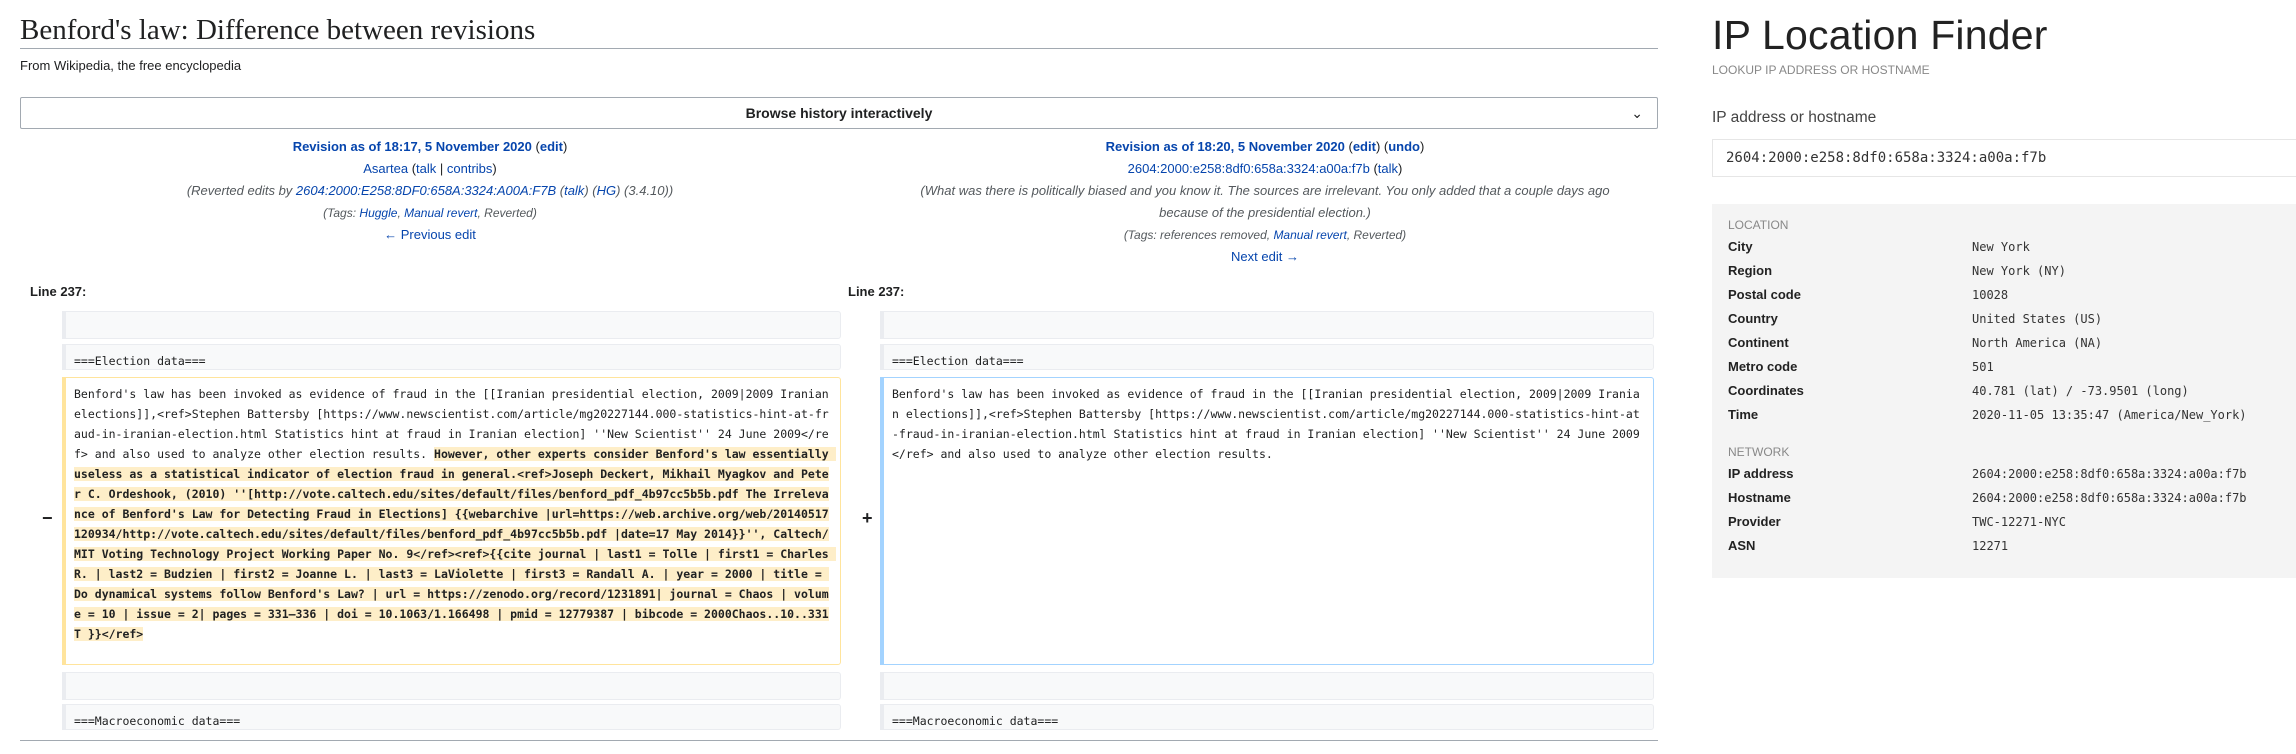  I want to click on network-key: ASN, so click(1742, 545).